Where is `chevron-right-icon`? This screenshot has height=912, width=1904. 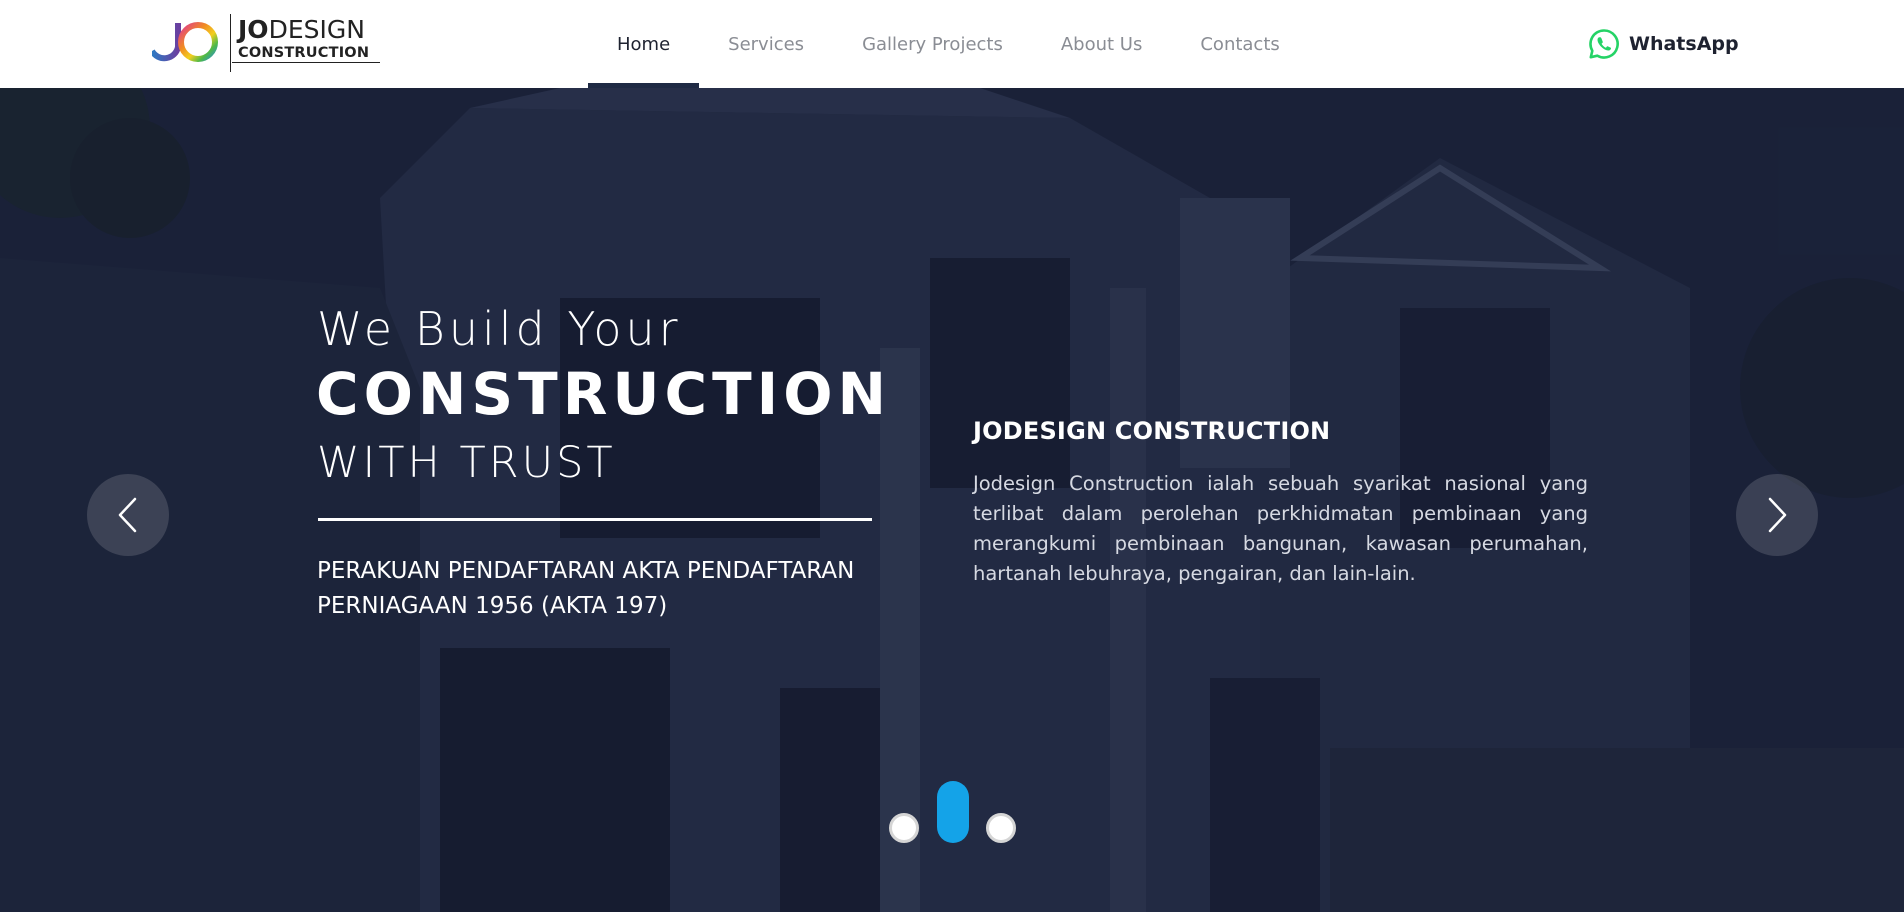
chevron-right-icon is located at coordinates (1777, 515).